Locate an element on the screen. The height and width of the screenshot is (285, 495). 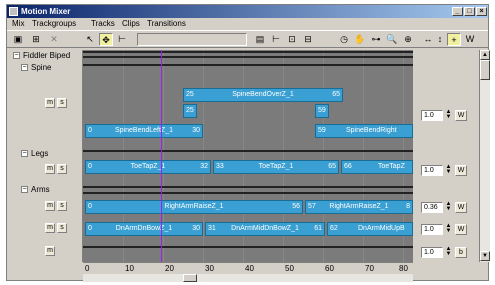
slide-clip-icon: ⊢ is located at coordinates (122, 39).